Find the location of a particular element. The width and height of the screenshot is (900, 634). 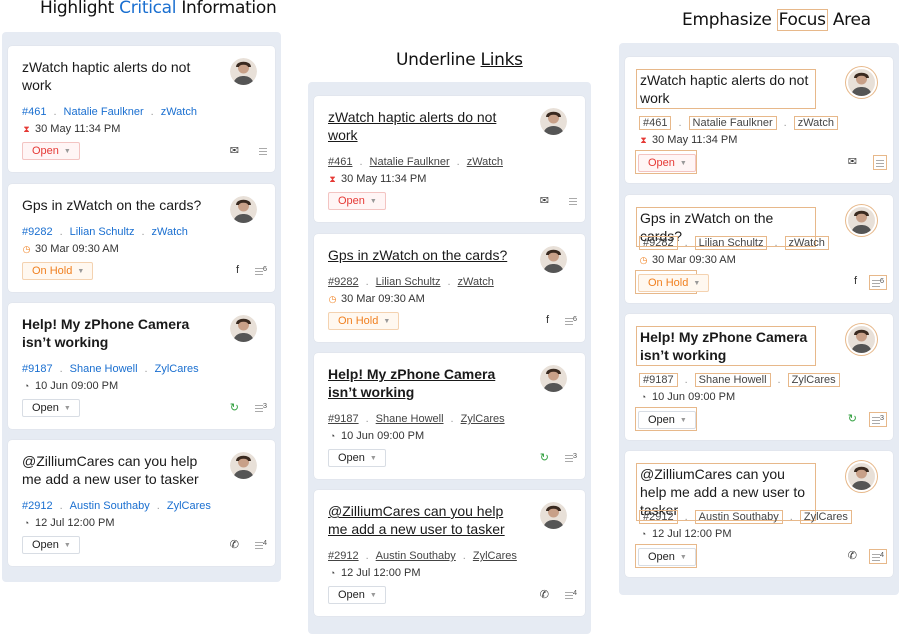

chevron-down-icon: ▼ is located at coordinates (387, 321).